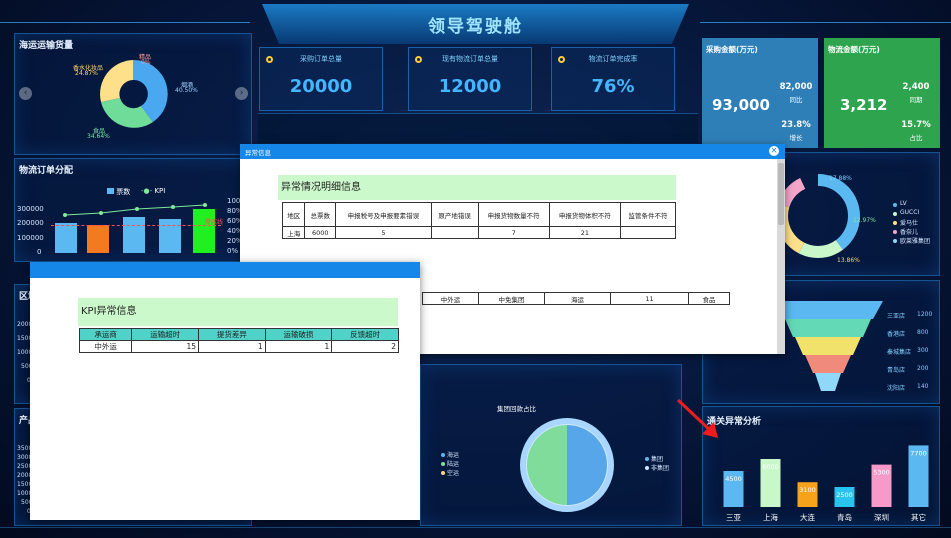 The image size is (951, 538). What do you see at coordinates (613, 59) in the screenshot?
I see `kpi-label: 物流订单完成率` at bounding box center [613, 59].